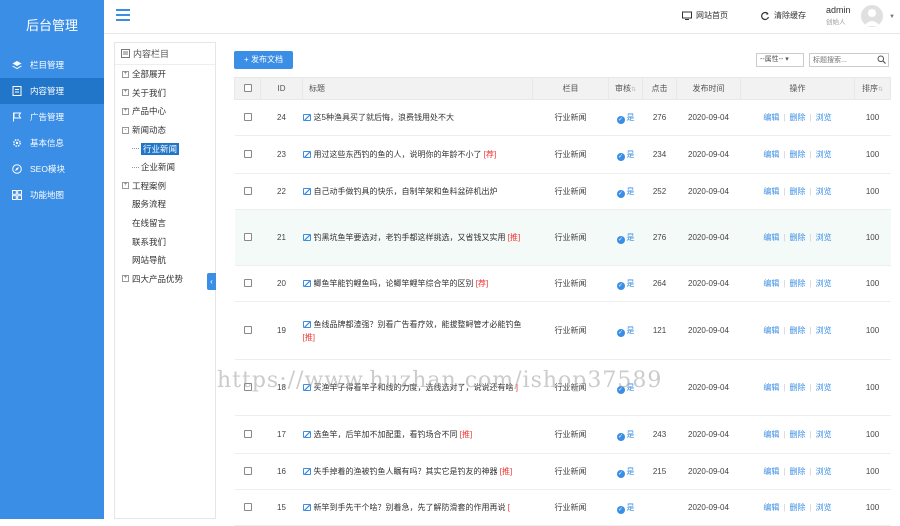 The image size is (900, 526). What do you see at coordinates (394, 283) in the screenshot?
I see `row-title: 鲫鱼竿能钓鲤鱼吗，论鲫竿鲤竿综合竿的区别` at bounding box center [394, 283].